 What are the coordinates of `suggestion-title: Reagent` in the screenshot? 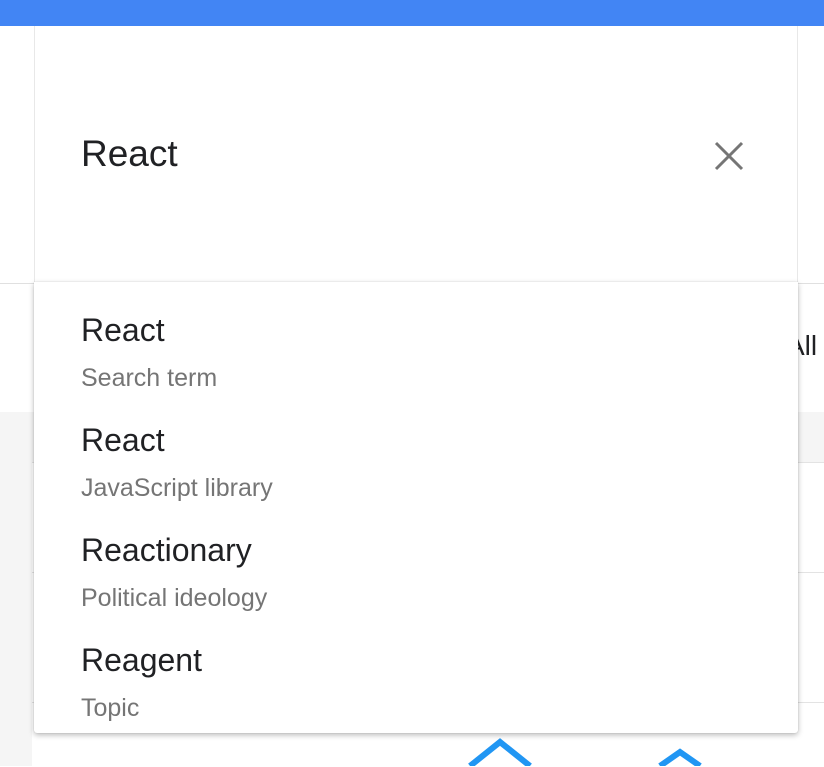 It's located at (141, 660).